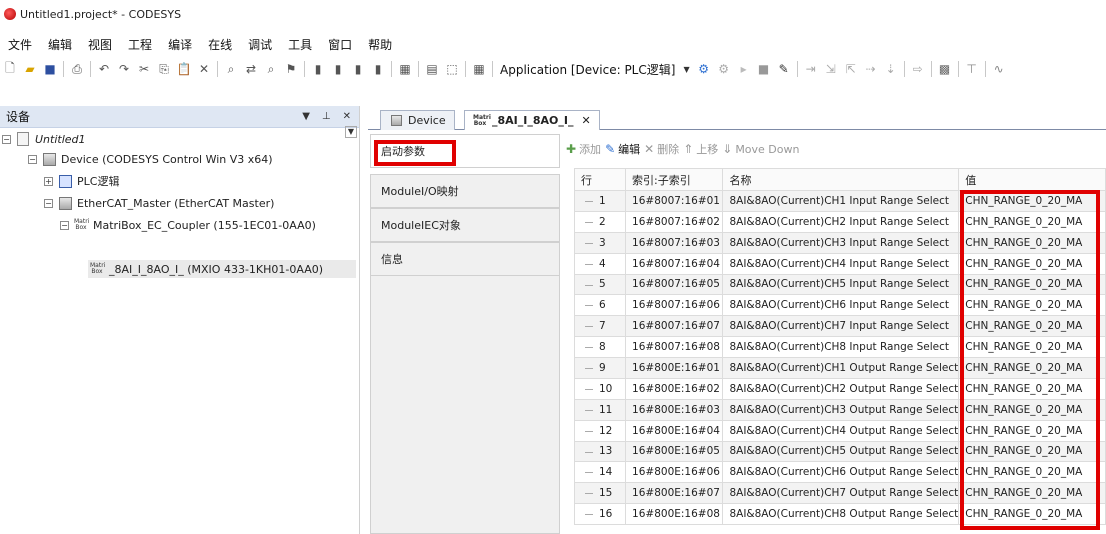  I want to click on column-header-index: 索引:子索引, so click(674, 179).